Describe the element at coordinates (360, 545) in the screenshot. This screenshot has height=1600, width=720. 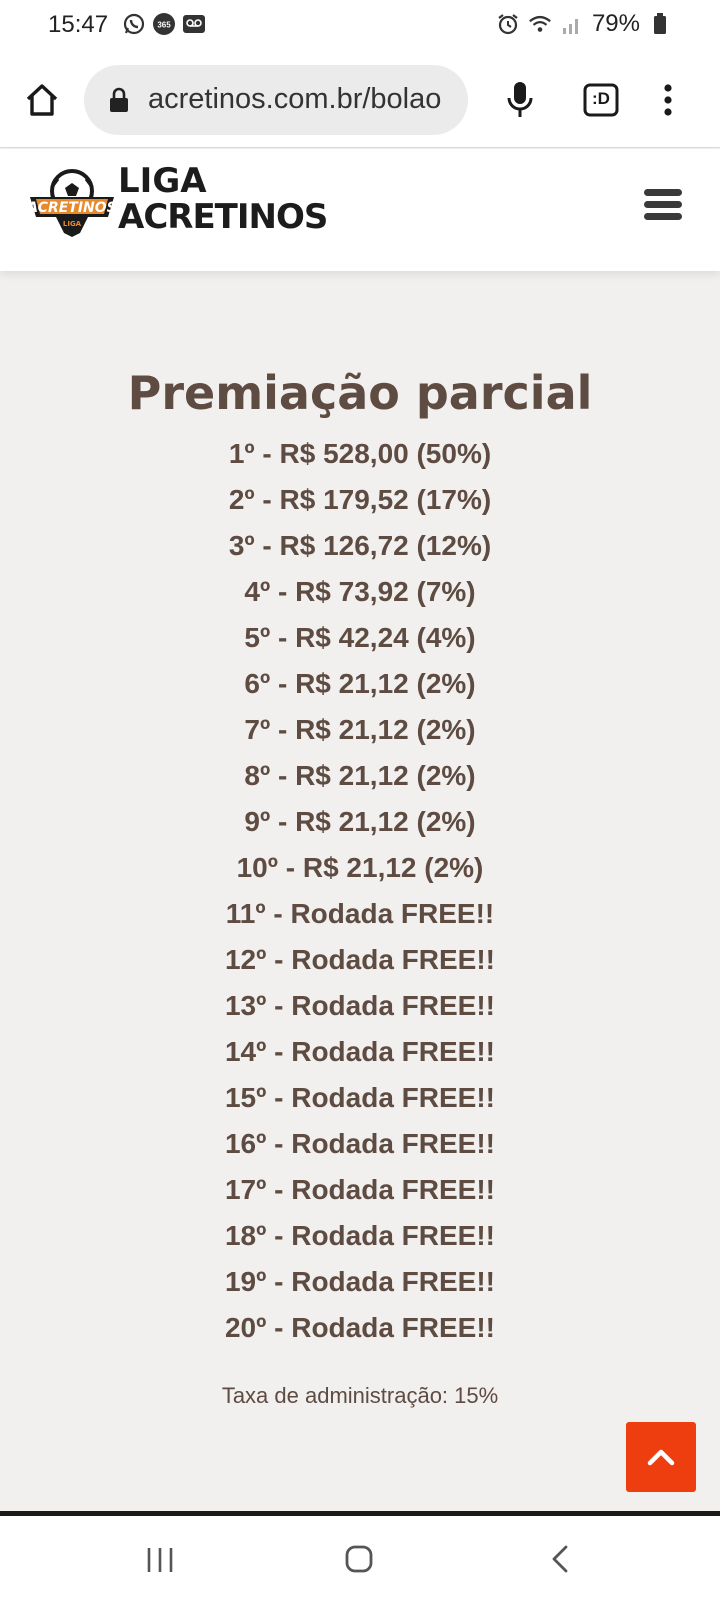
I see `prize-item: 3º - R$ 126,72 (12%)` at that location.